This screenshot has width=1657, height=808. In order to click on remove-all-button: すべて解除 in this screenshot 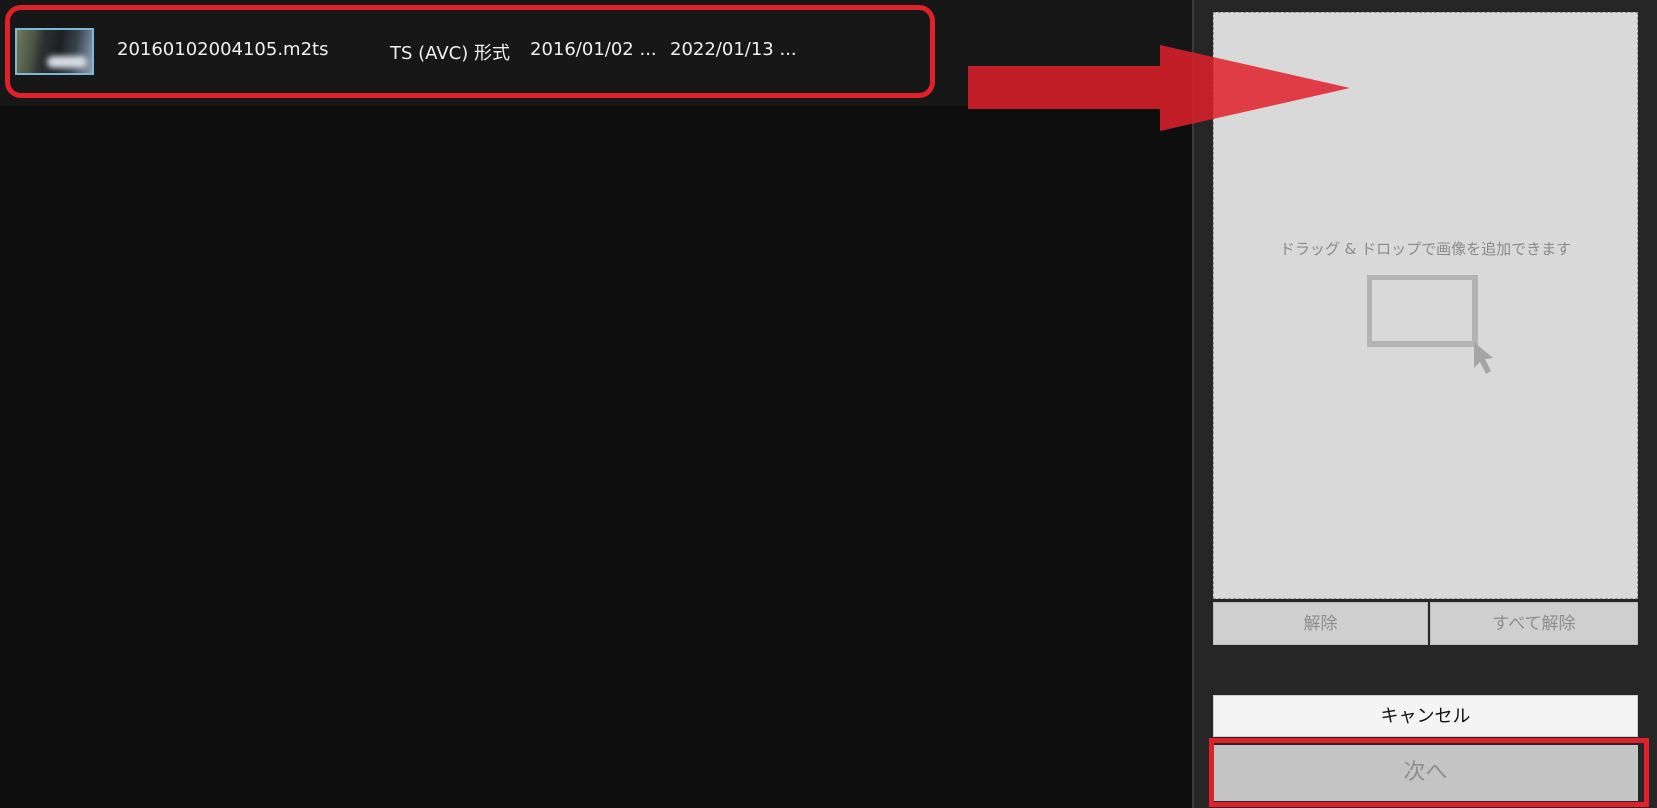, I will do `click(1534, 623)`.